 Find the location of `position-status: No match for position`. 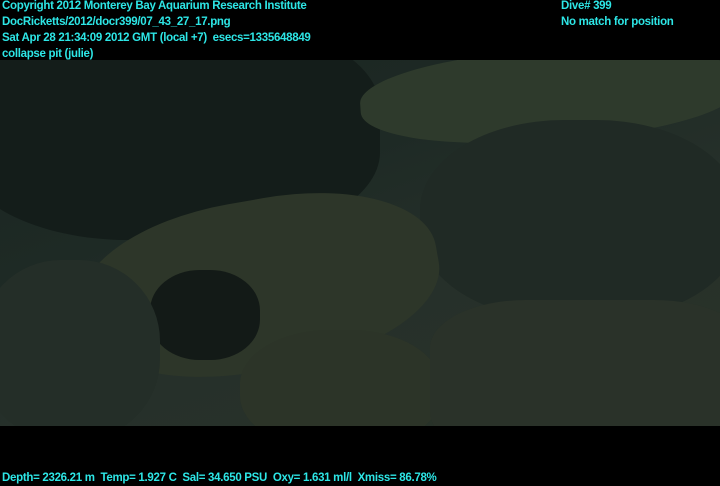

position-status: No match for position is located at coordinates (617, 22).